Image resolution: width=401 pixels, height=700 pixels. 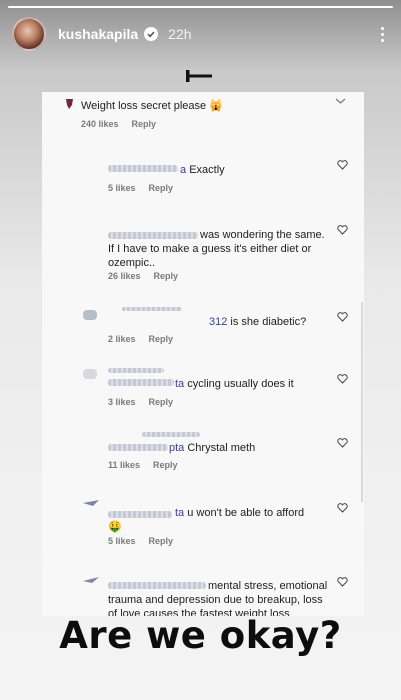 I want to click on comment-body: Exactly, so click(x=207, y=170).